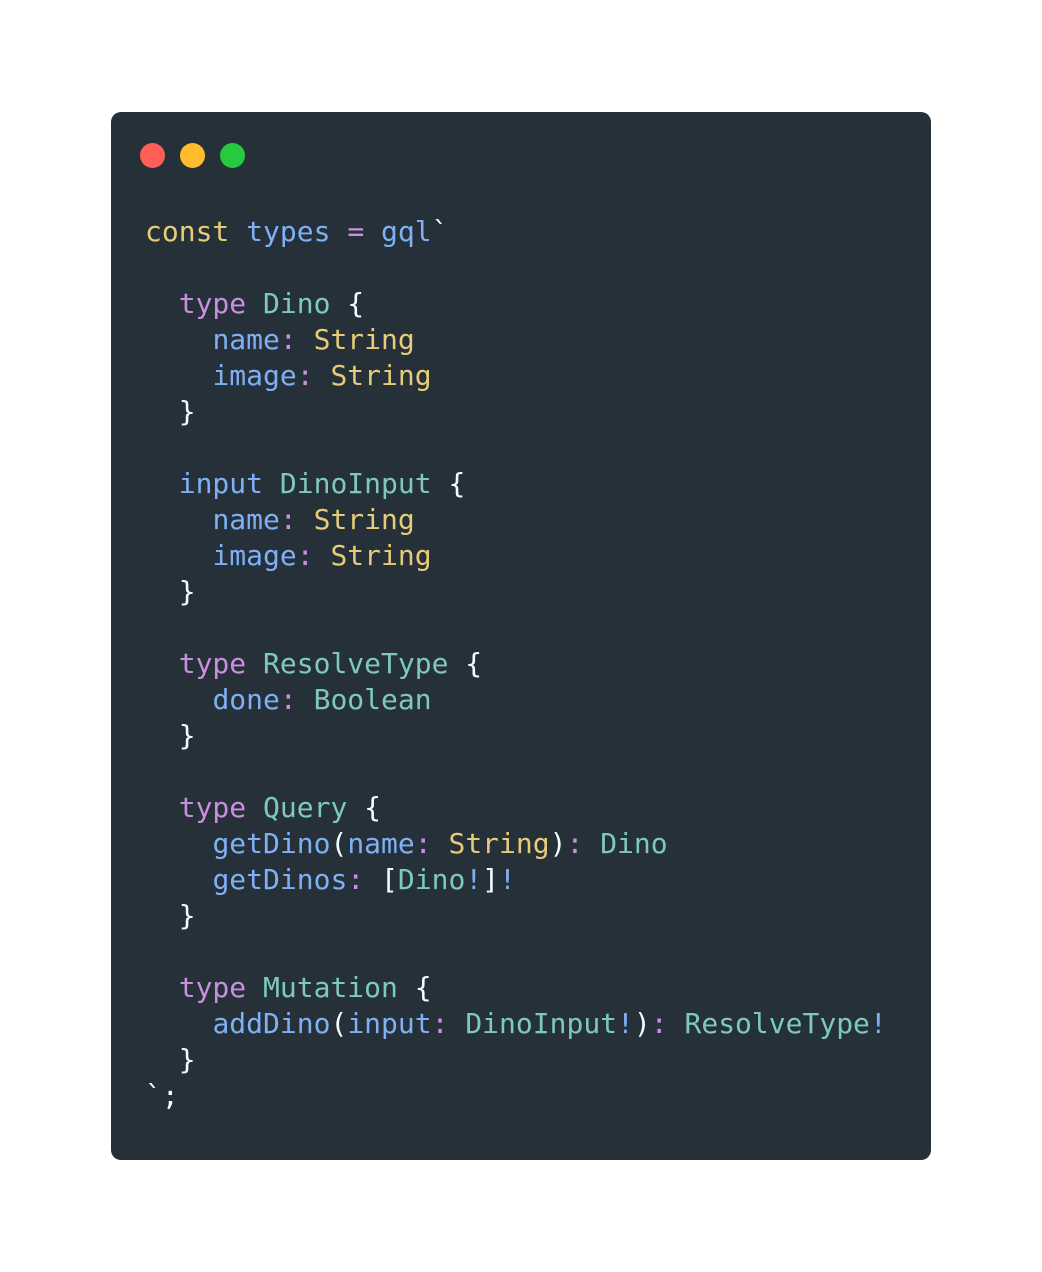 The image size is (1042, 1272). I want to click on code-line: input DinoInput {, so click(516, 484).